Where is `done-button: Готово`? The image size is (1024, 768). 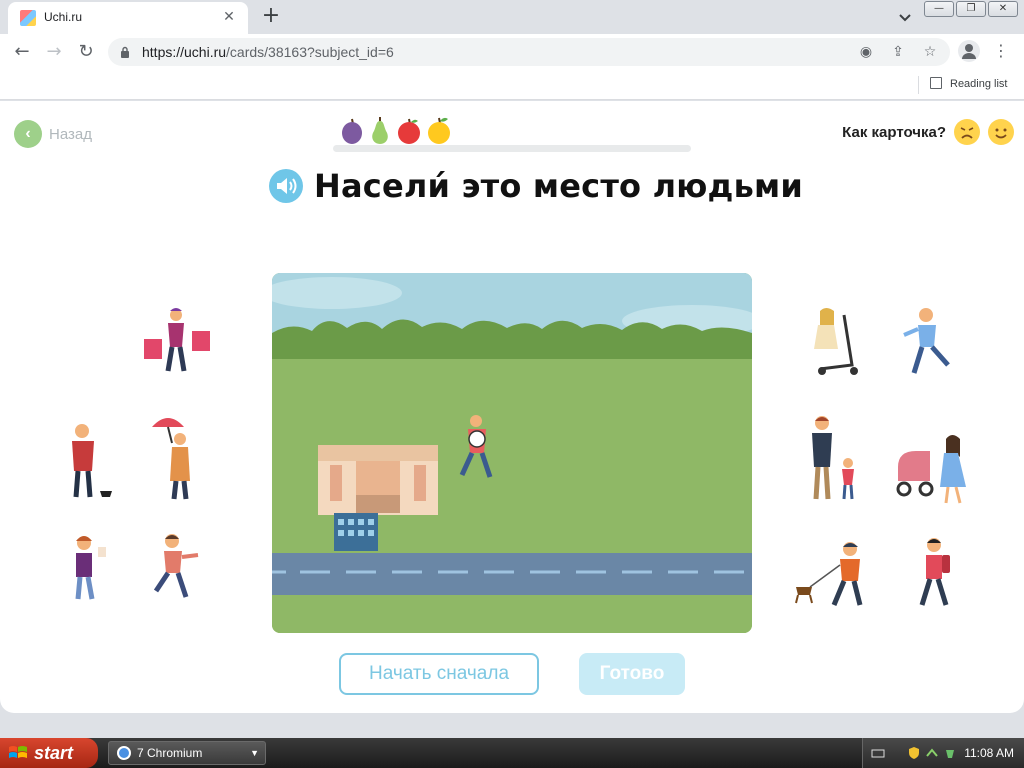 done-button: Готово is located at coordinates (632, 674).